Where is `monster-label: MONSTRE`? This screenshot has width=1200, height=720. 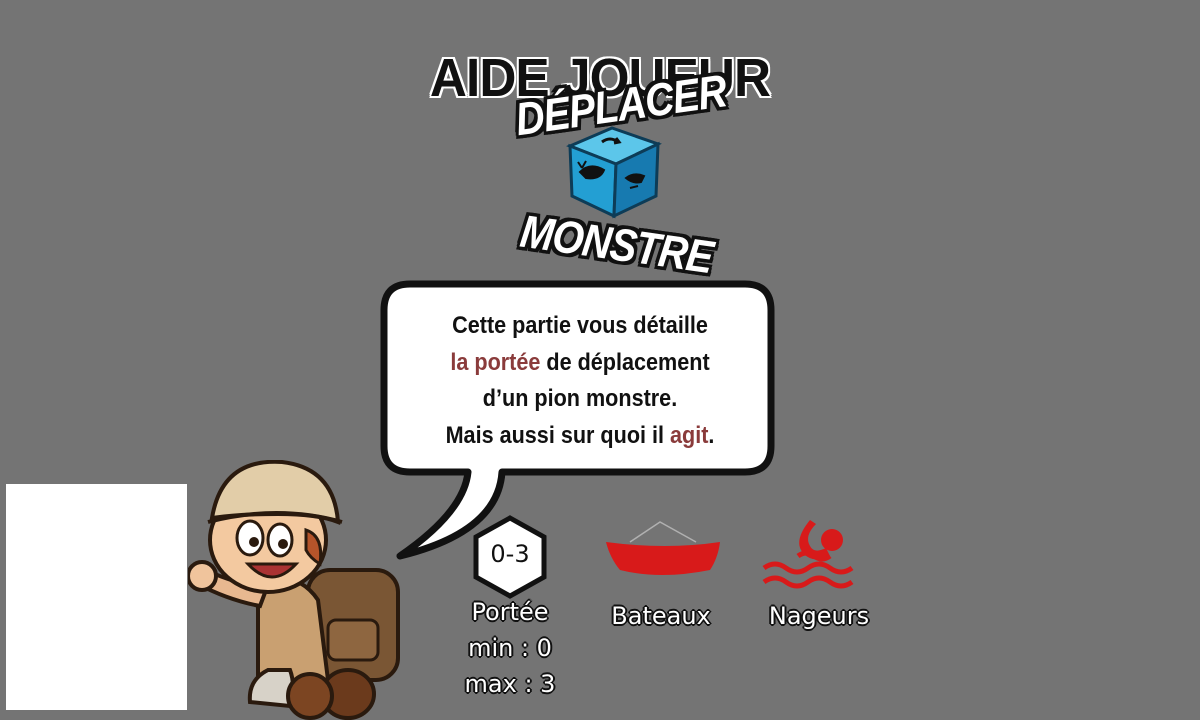
monster-label: MONSTRE is located at coordinates (616, 245).